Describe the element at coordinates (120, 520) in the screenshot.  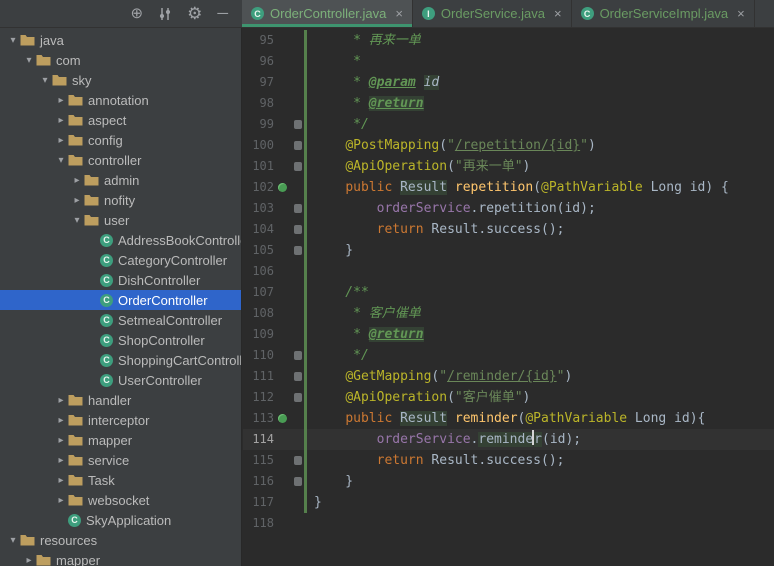
I see `tree-item-skyapplication: C SkyApplication` at that location.